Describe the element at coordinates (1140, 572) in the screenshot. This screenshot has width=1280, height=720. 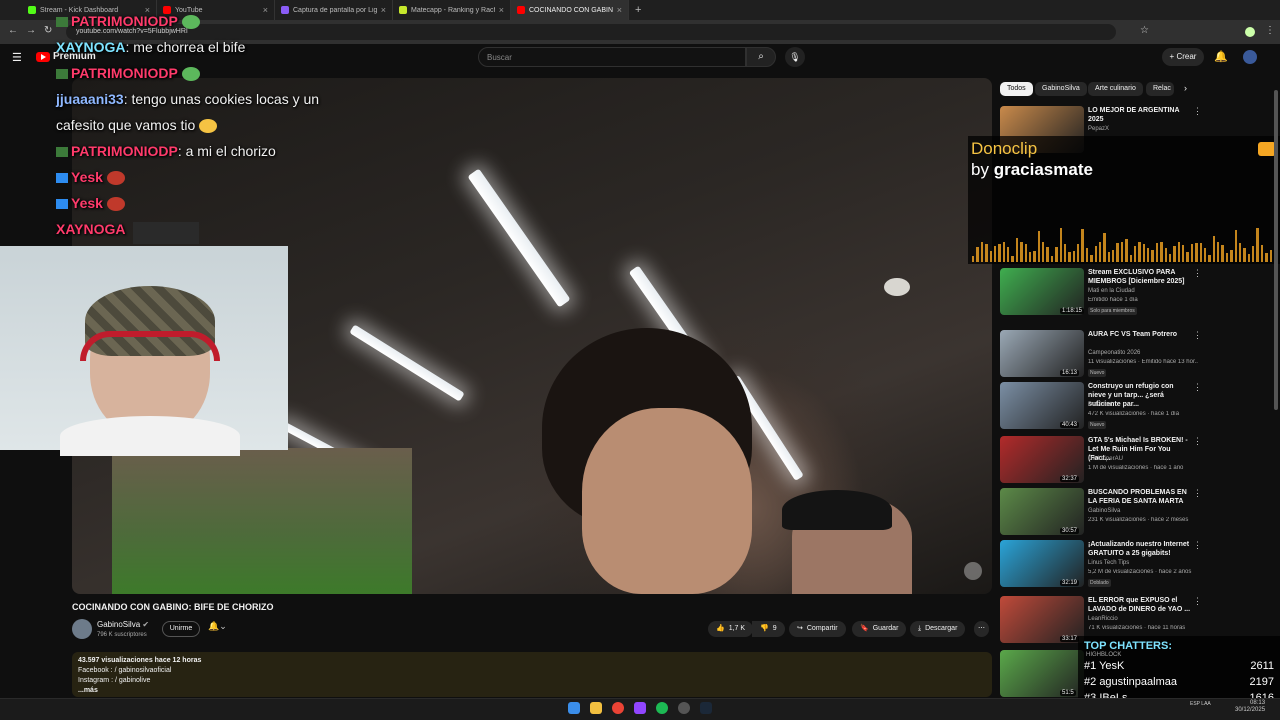
I see `recommended-meta: 5,2 M de visualizaciones · hace 2 años` at that location.